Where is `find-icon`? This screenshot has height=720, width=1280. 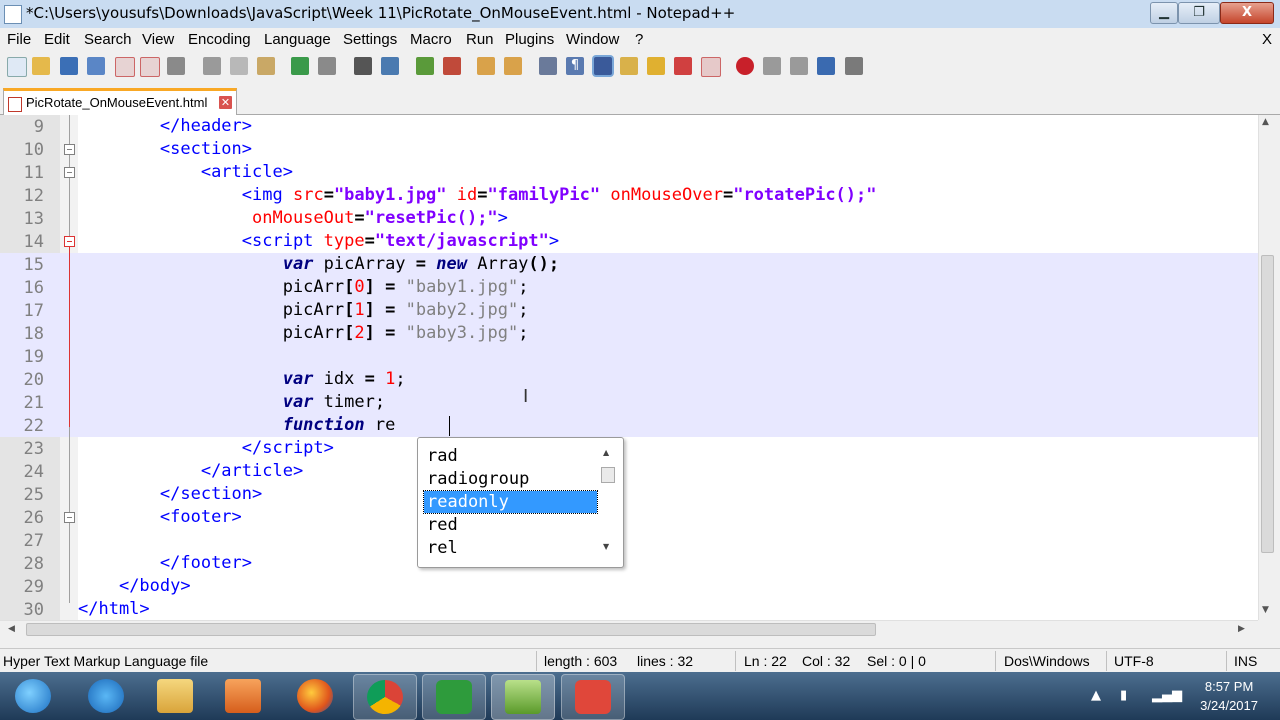 find-icon is located at coordinates (363, 66).